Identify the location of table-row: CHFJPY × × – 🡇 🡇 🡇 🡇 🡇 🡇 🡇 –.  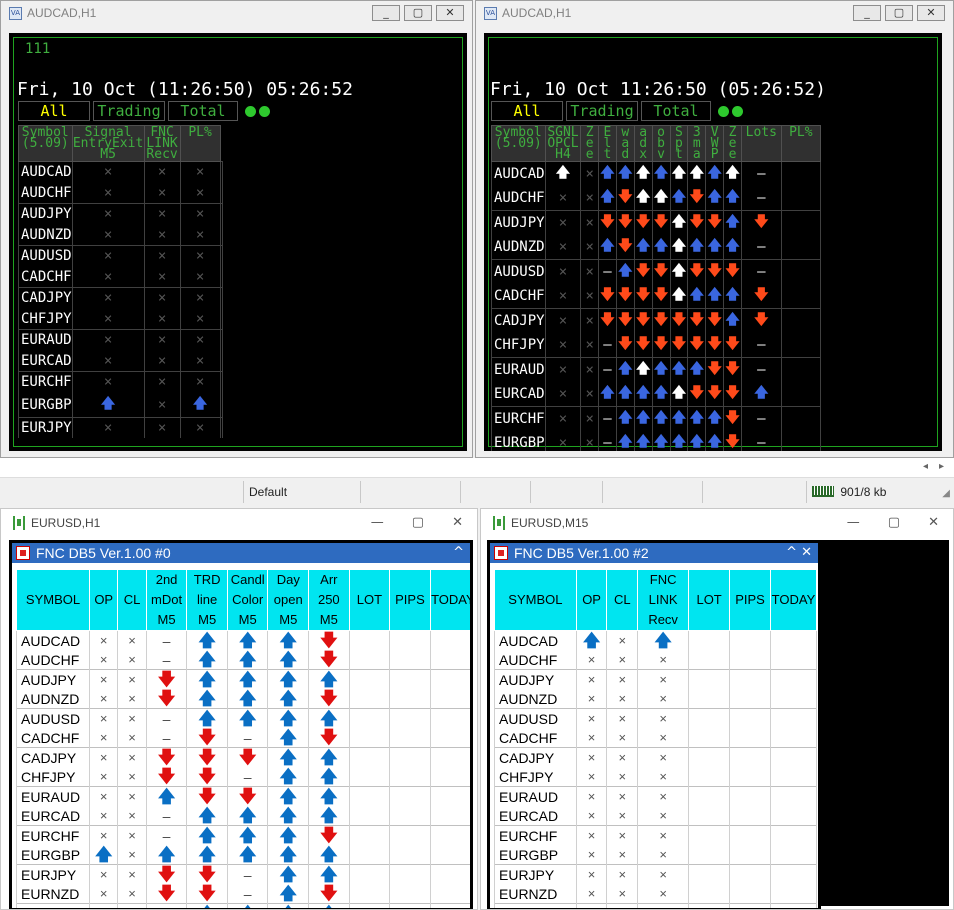
(656, 345).